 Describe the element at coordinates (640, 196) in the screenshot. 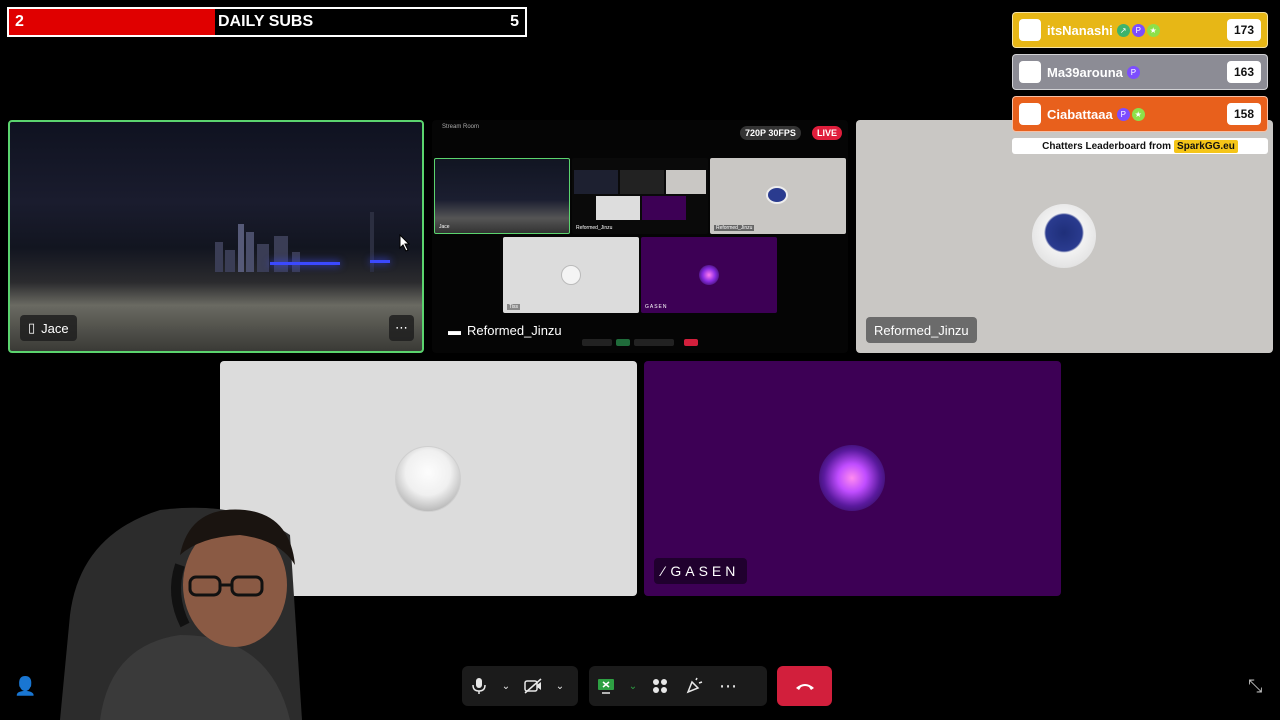

I see `mini-tile-screen: Reformed_Jinzu` at that location.